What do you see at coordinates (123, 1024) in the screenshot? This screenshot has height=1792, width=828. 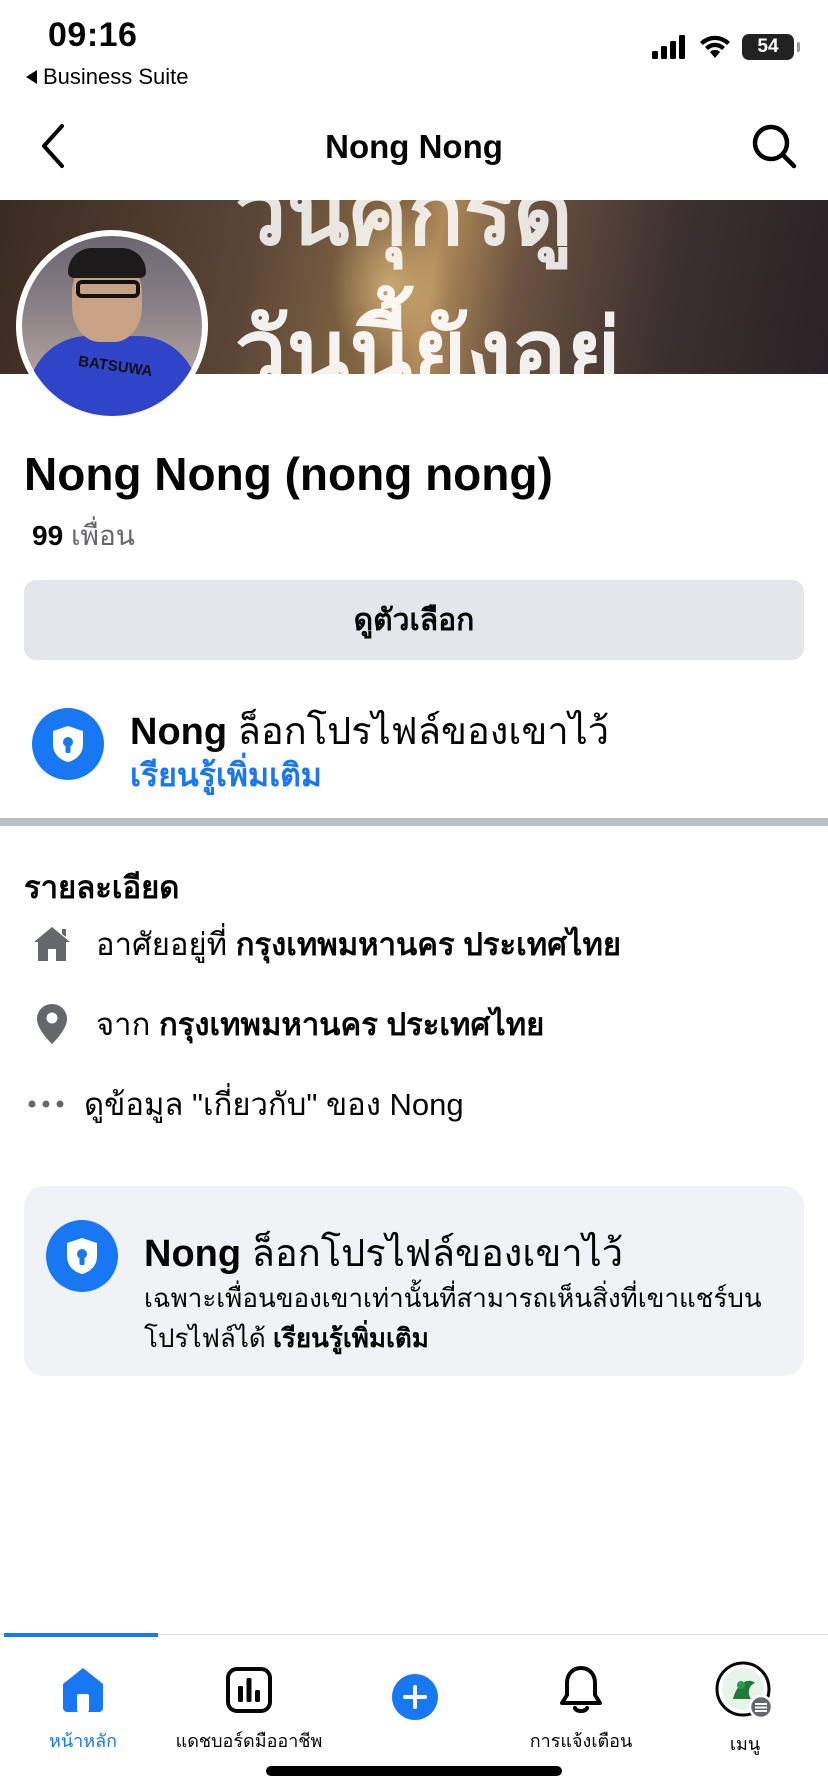 I see `from-prefix: จาก` at bounding box center [123, 1024].